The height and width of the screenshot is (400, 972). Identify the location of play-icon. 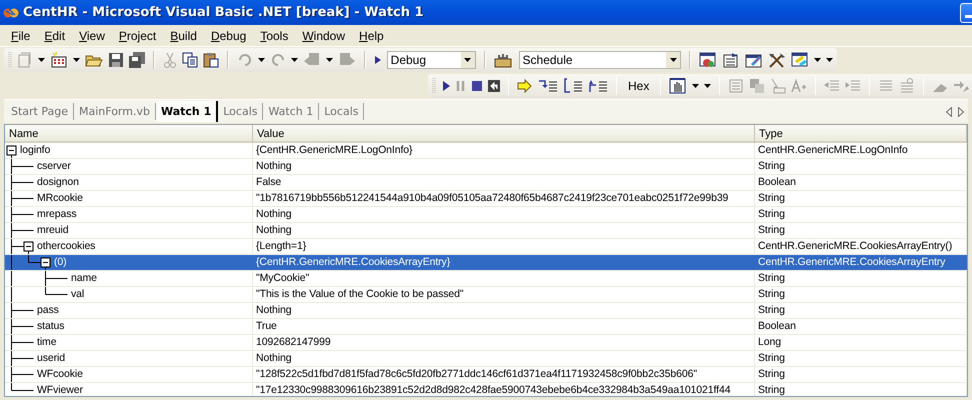
(378, 60).